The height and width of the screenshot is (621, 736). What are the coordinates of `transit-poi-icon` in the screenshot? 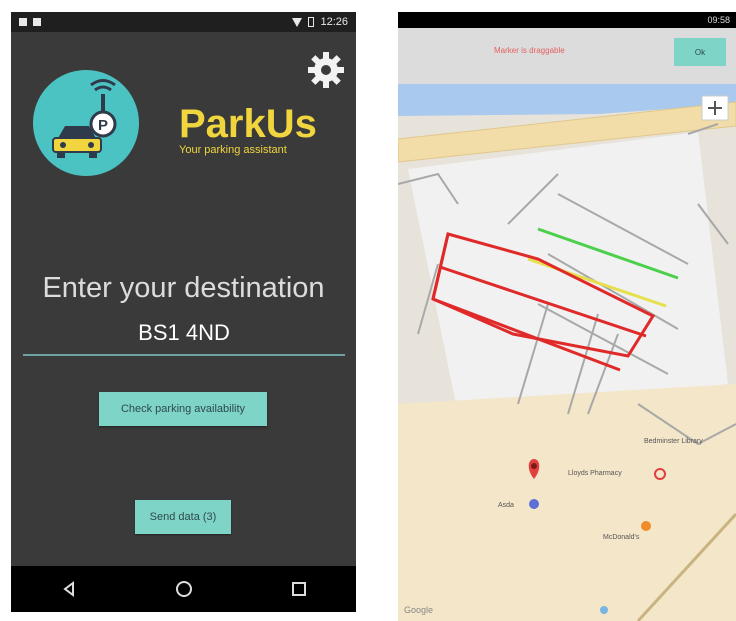 It's located at (604, 610).